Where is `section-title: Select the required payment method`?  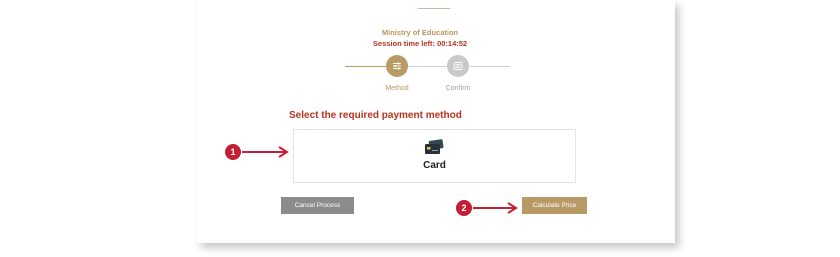
section-title: Select the required payment method is located at coordinates (375, 115).